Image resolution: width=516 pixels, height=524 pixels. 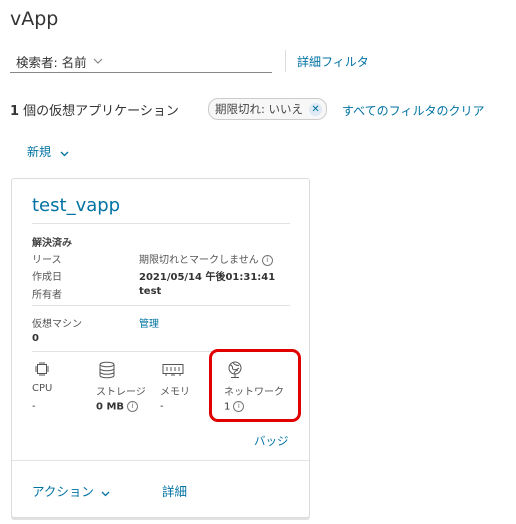 I want to click on new-button: 新規, so click(x=48, y=151).